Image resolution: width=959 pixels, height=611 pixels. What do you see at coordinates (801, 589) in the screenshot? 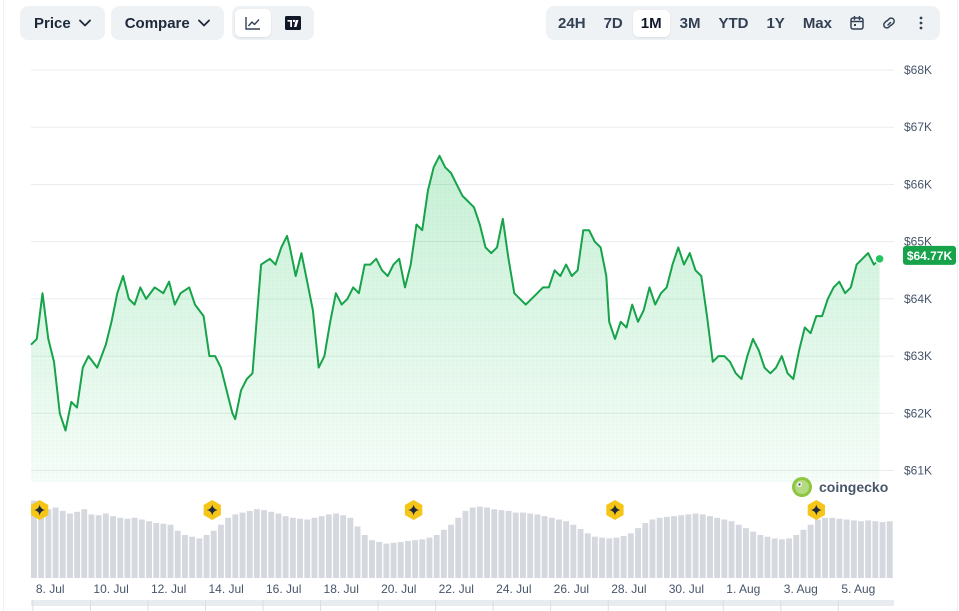
I see `x-tick-label: 3. Aug` at bounding box center [801, 589].